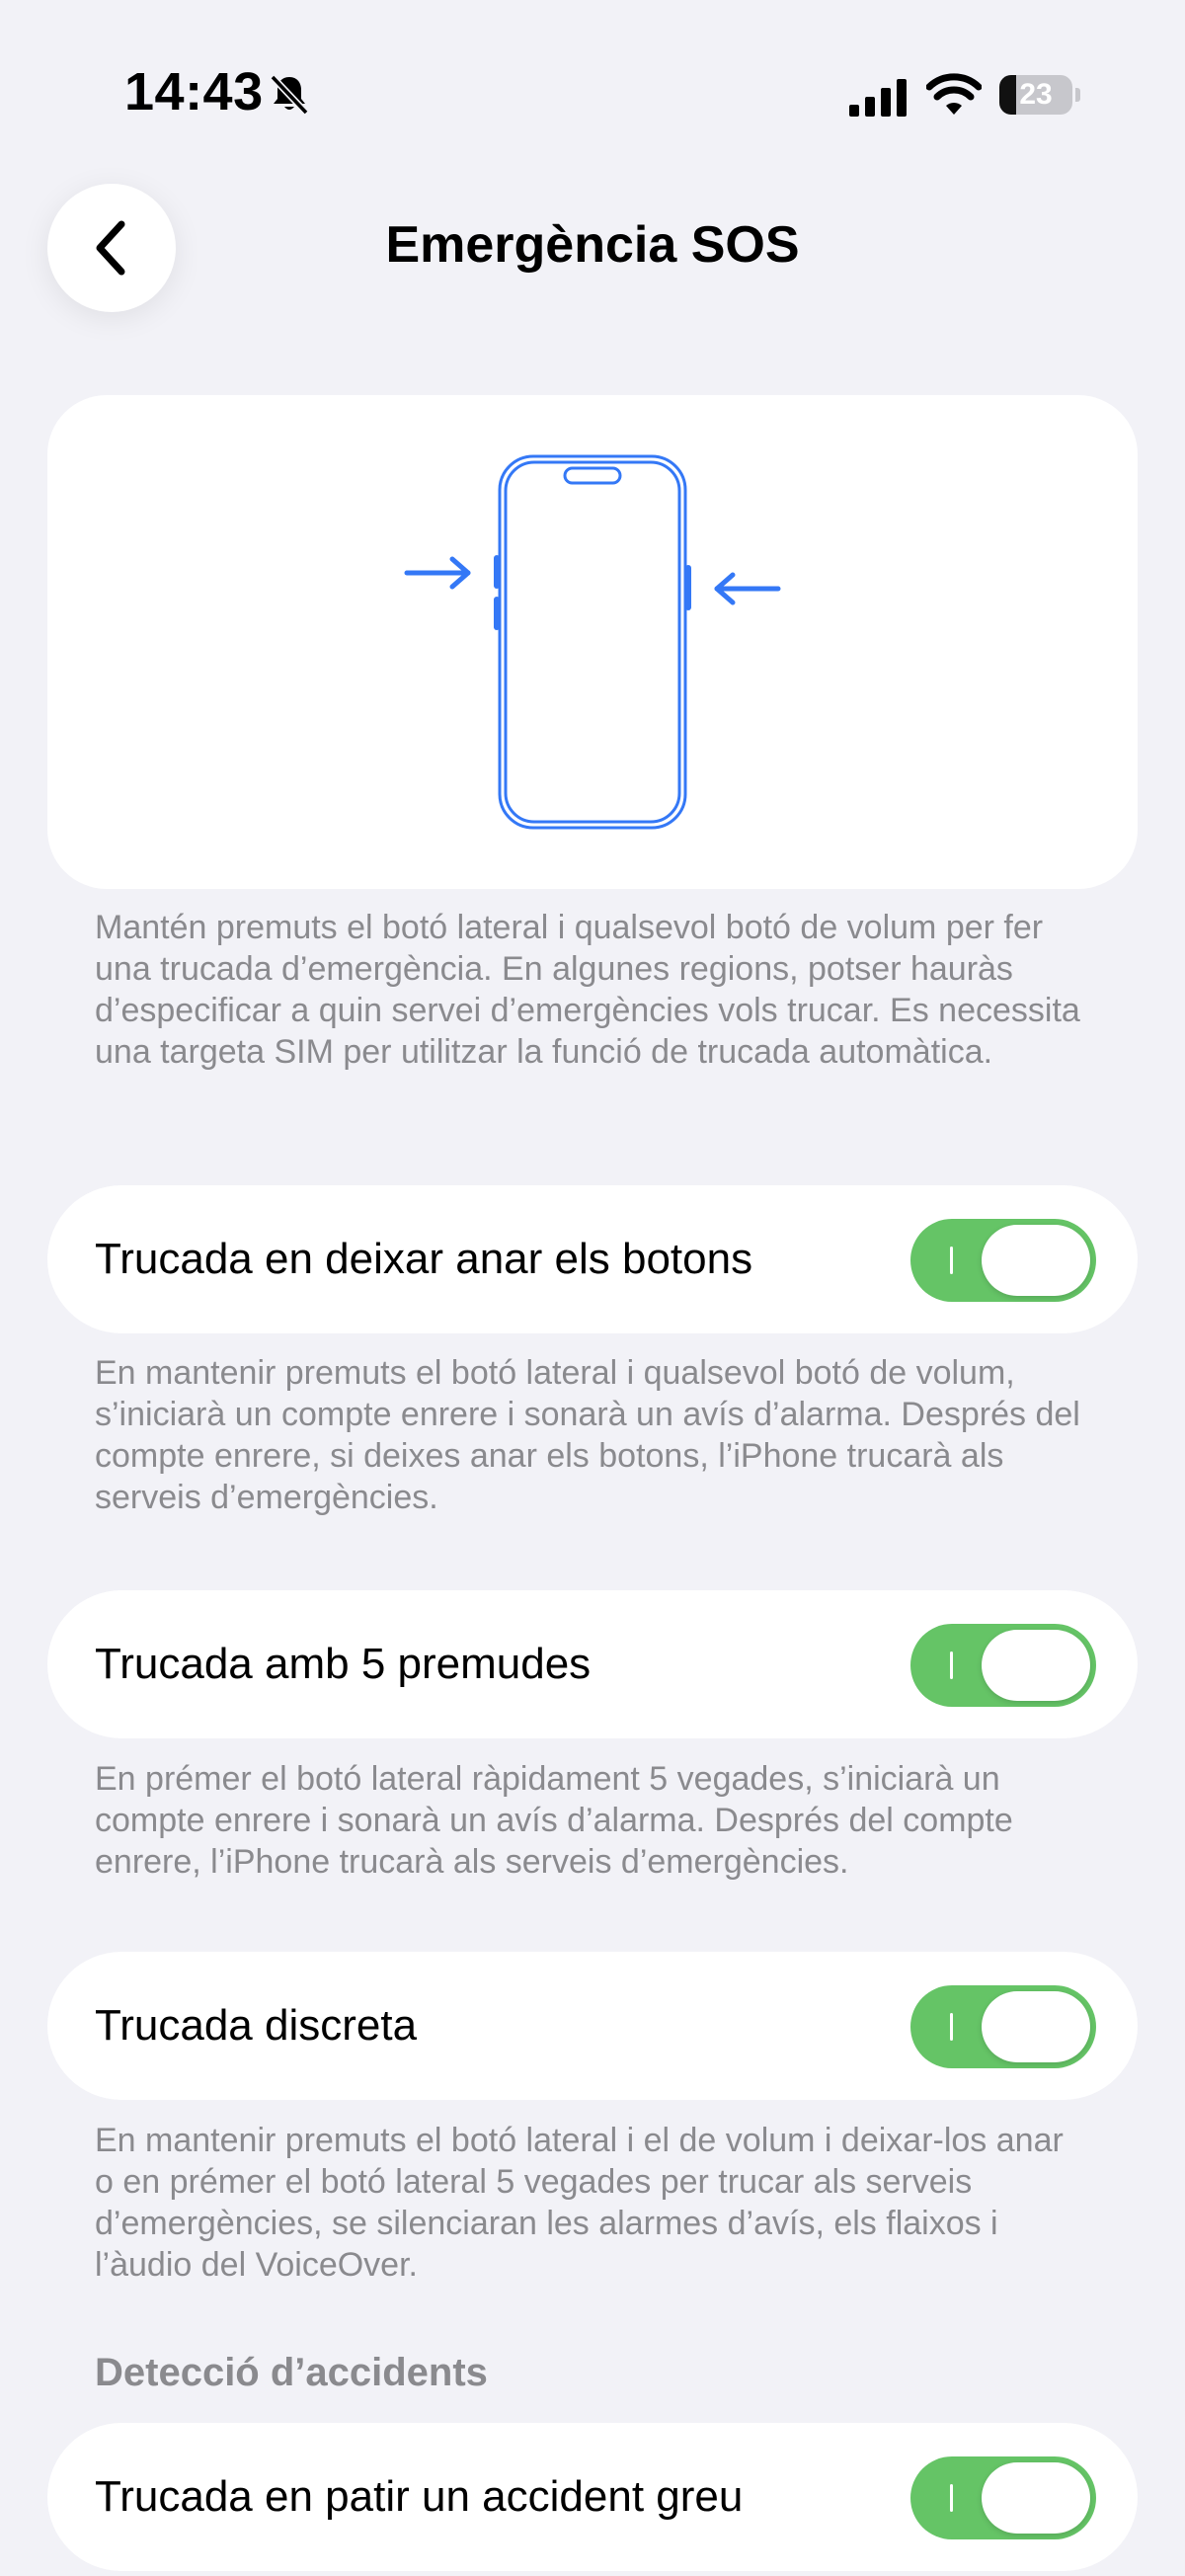 This screenshot has height=2576, width=1185. What do you see at coordinates (1003, 2497) in the screenshot?
I see `call-after-severe-crash-toggle` at bounding box center [1003, 2497].